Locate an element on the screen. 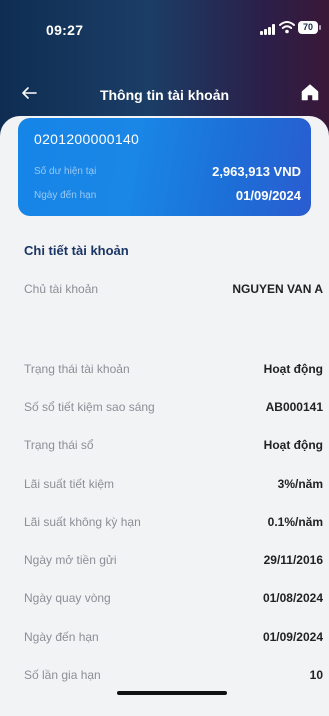 This screenshot has height=716, width=329. detail-value: 10 is located at coordinates (316, 675).